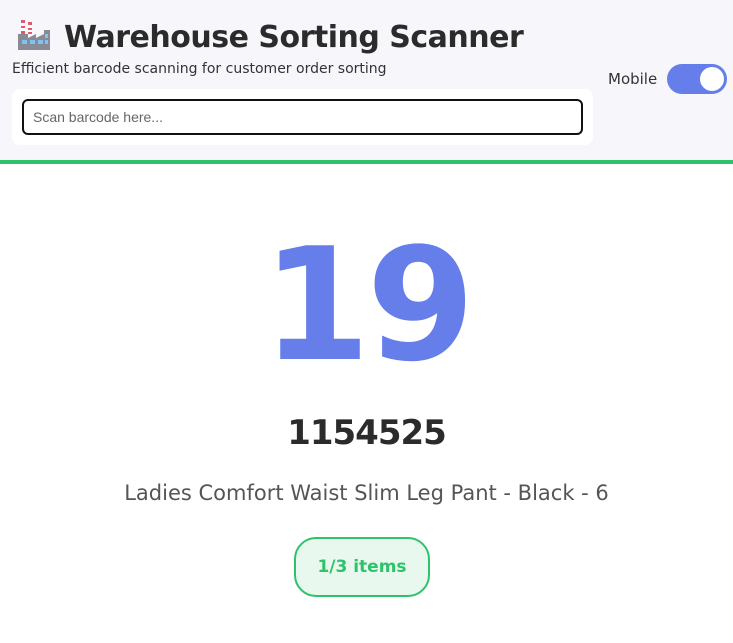 The image size is (733, 643). What do you see at coordinates (367, 433) in the screenshot?
I see `order-number: 1154525` at bounding box center [367, 433].